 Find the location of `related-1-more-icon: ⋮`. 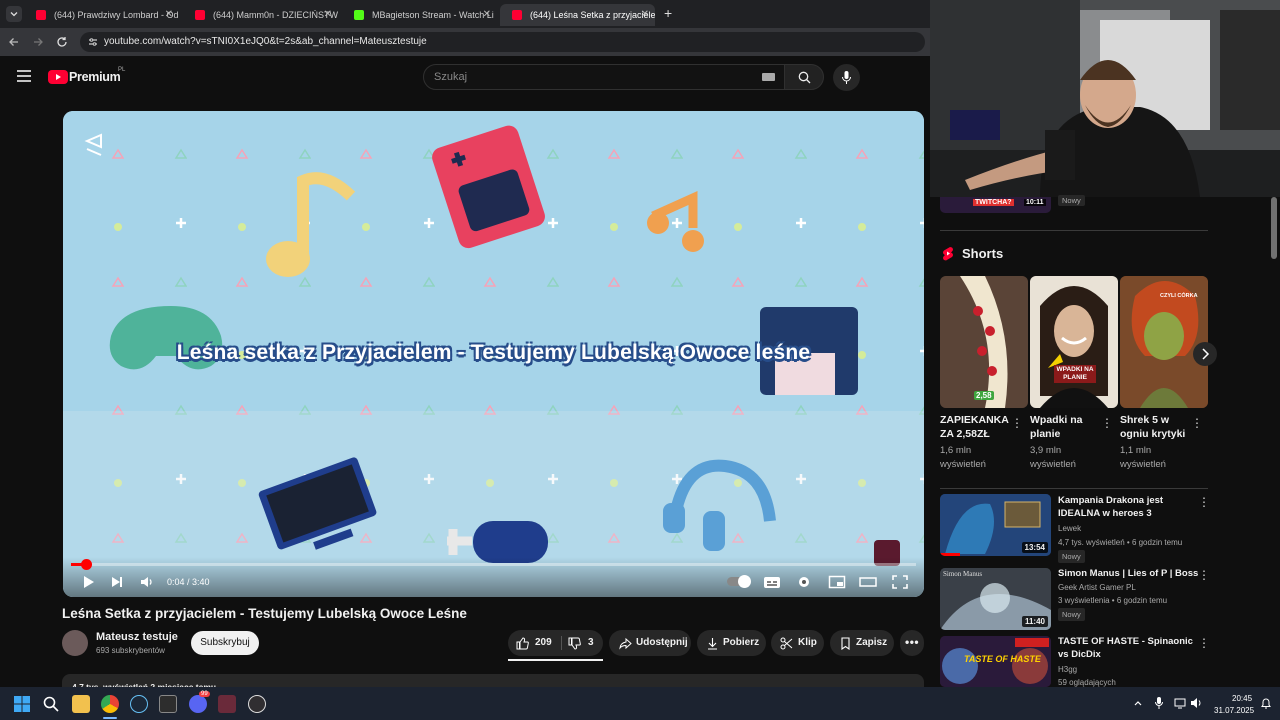

related-1-more-icon: ⋮ is located at coordinates (1204, 502).